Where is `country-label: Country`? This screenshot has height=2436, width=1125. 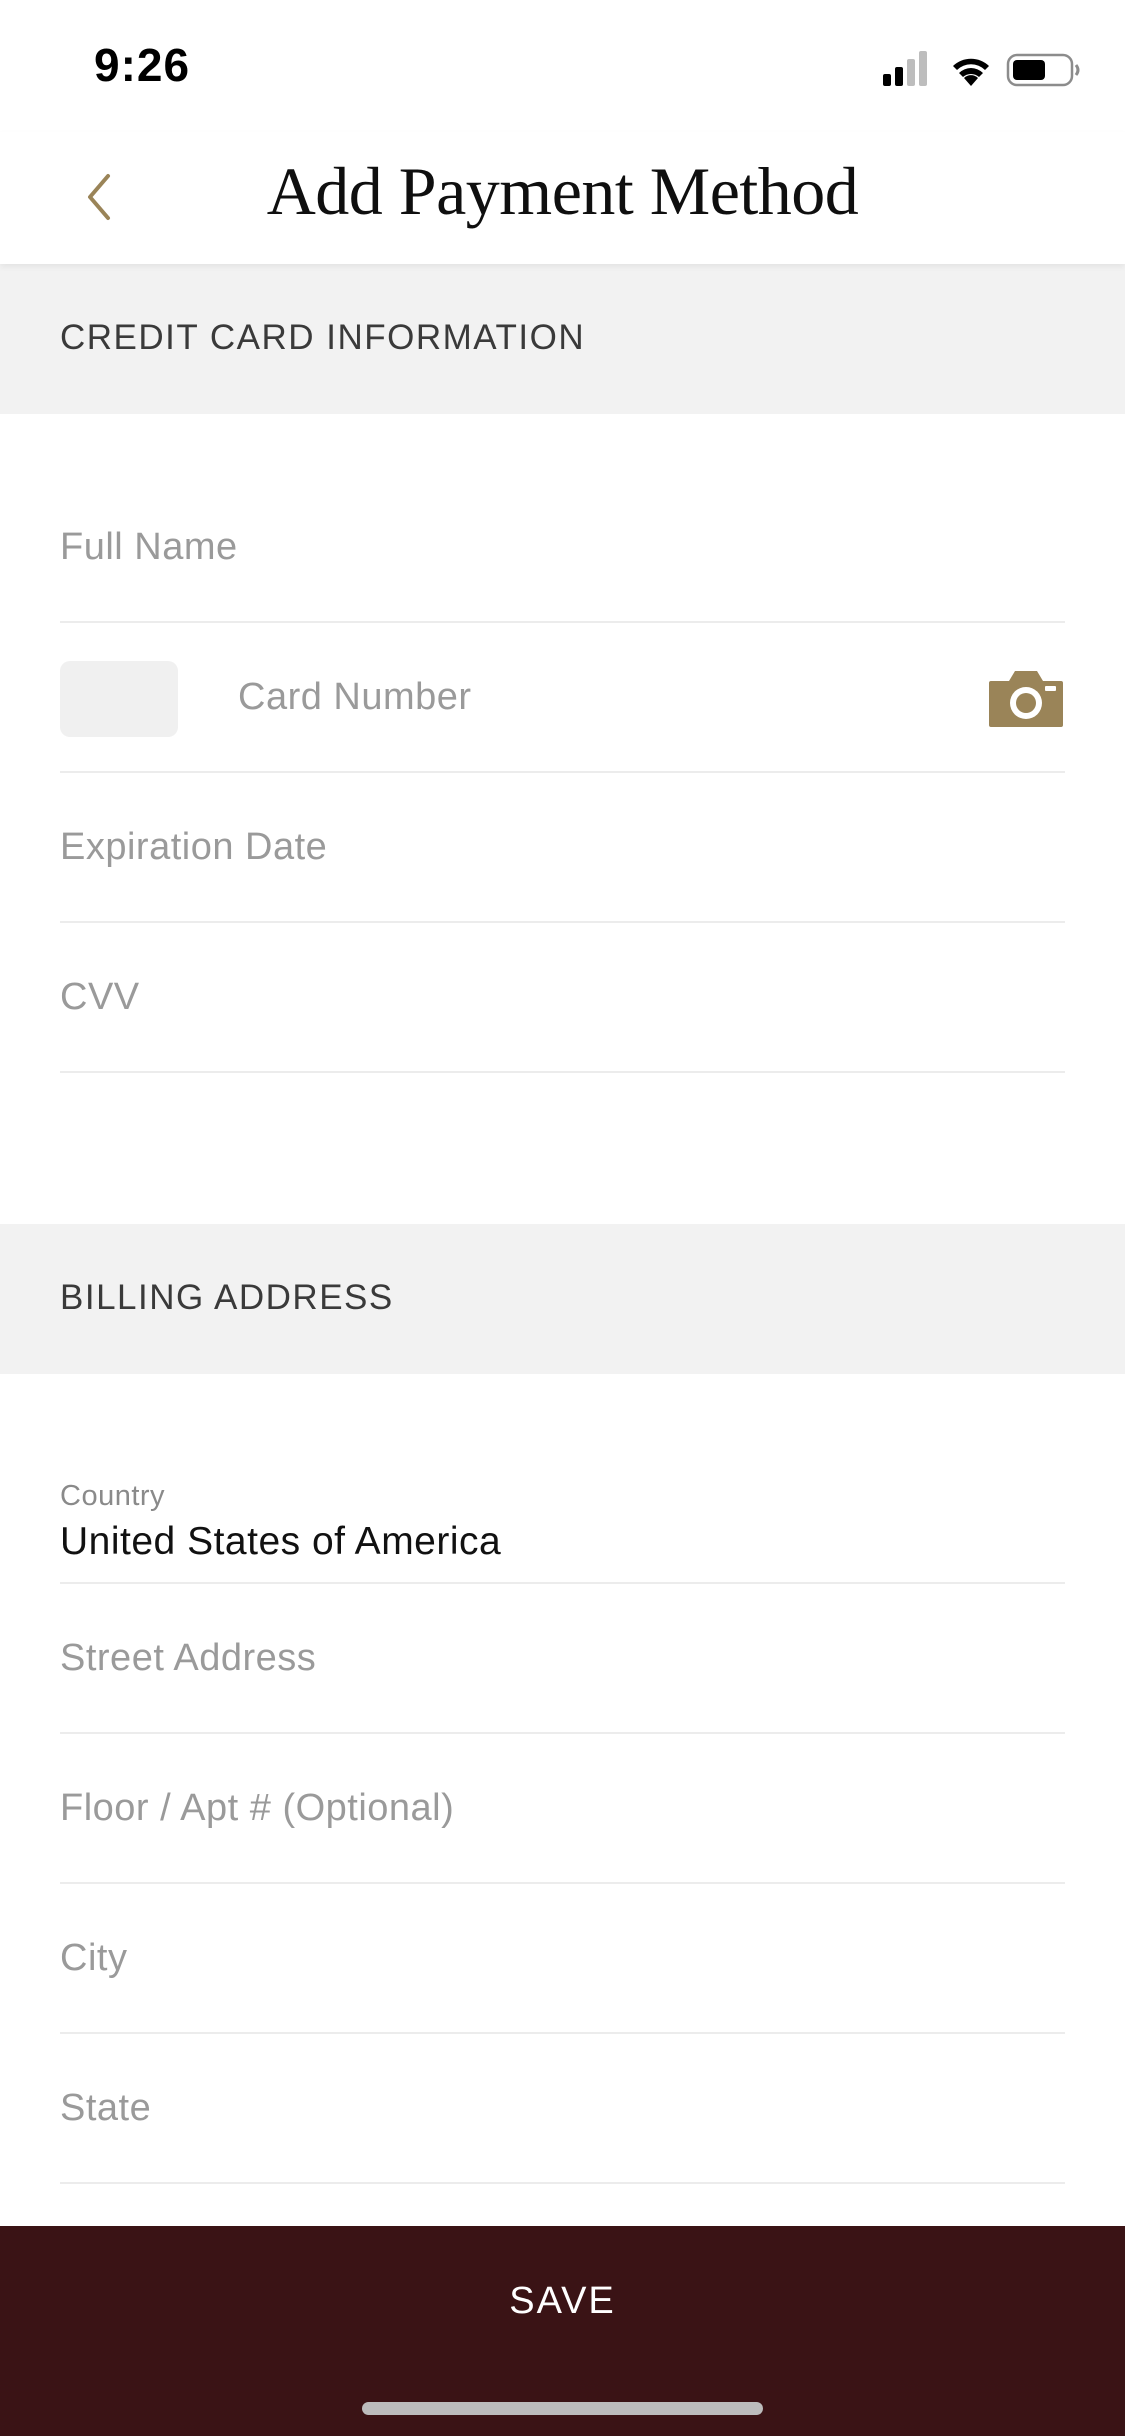
country-label: Country is located at coordinates (113, 1496).